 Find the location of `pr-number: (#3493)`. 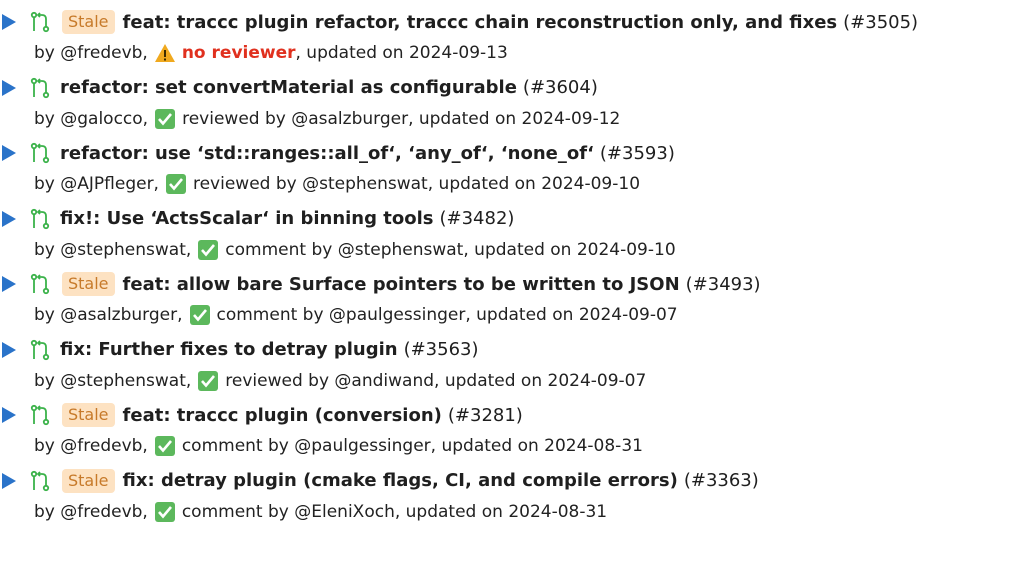

pr-number: (#3493) is located at coordinates (723, 284).